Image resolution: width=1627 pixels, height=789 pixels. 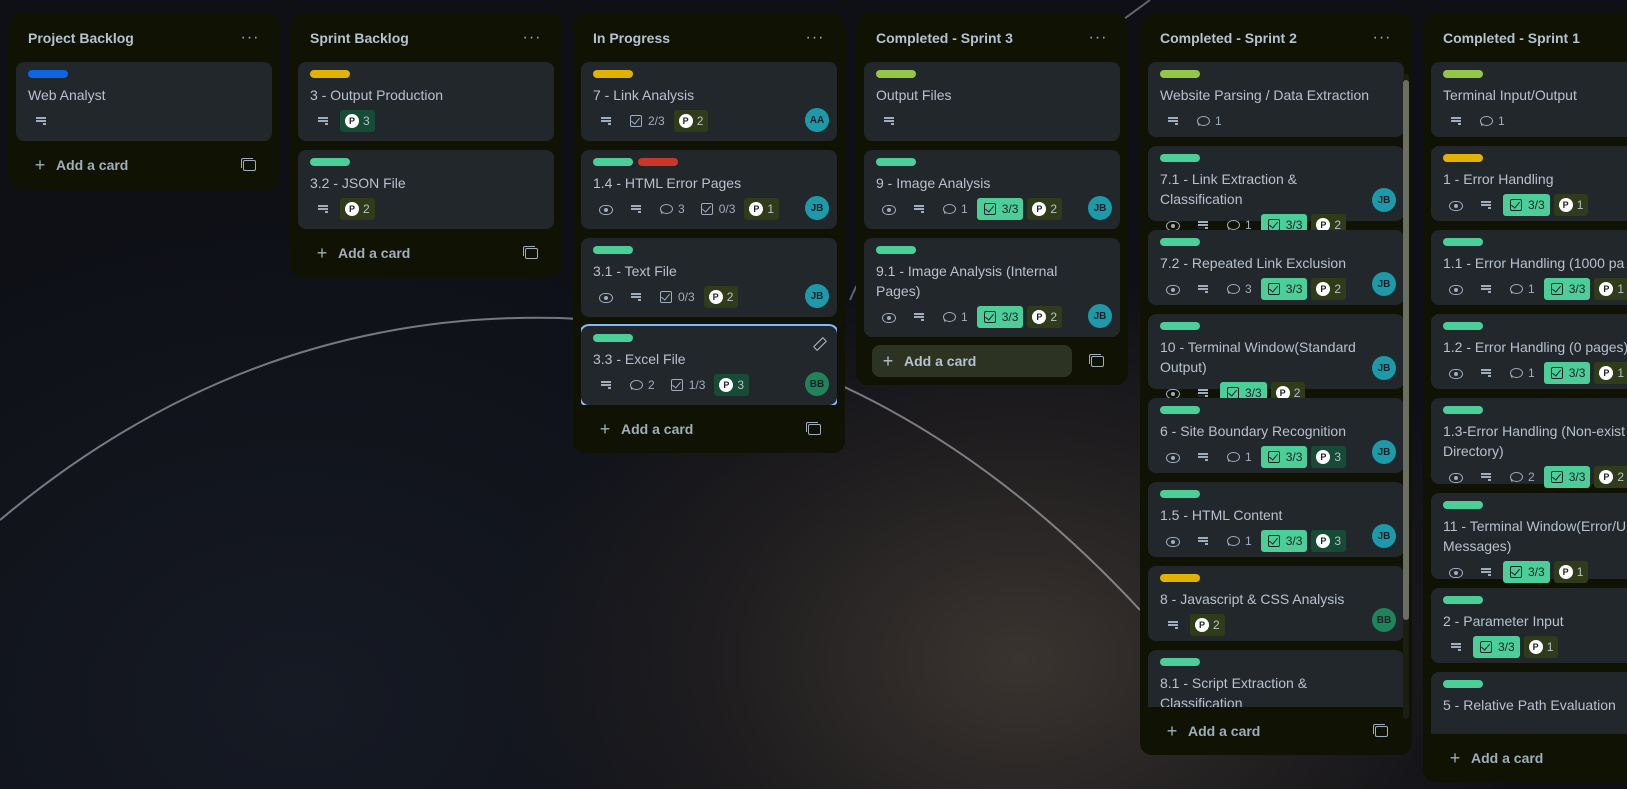 I want to click on label-blue, so click(x=48, y=74).